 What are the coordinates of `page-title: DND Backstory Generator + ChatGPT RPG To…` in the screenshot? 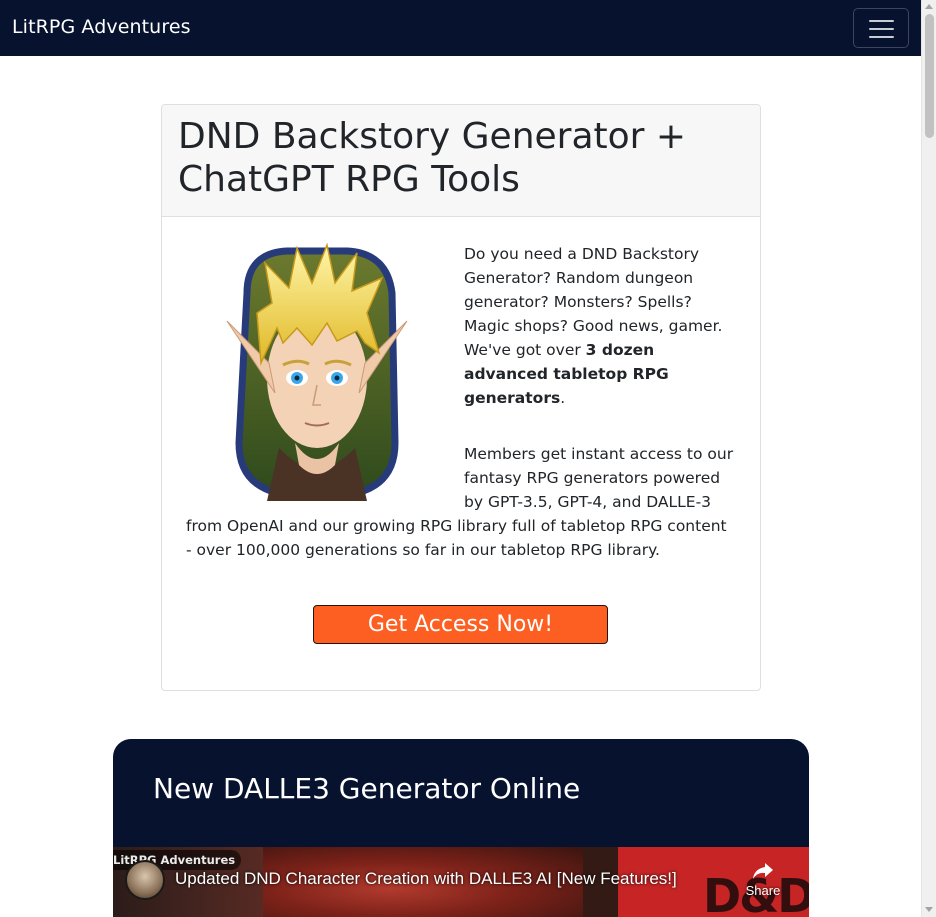 It's located at (432, 158).